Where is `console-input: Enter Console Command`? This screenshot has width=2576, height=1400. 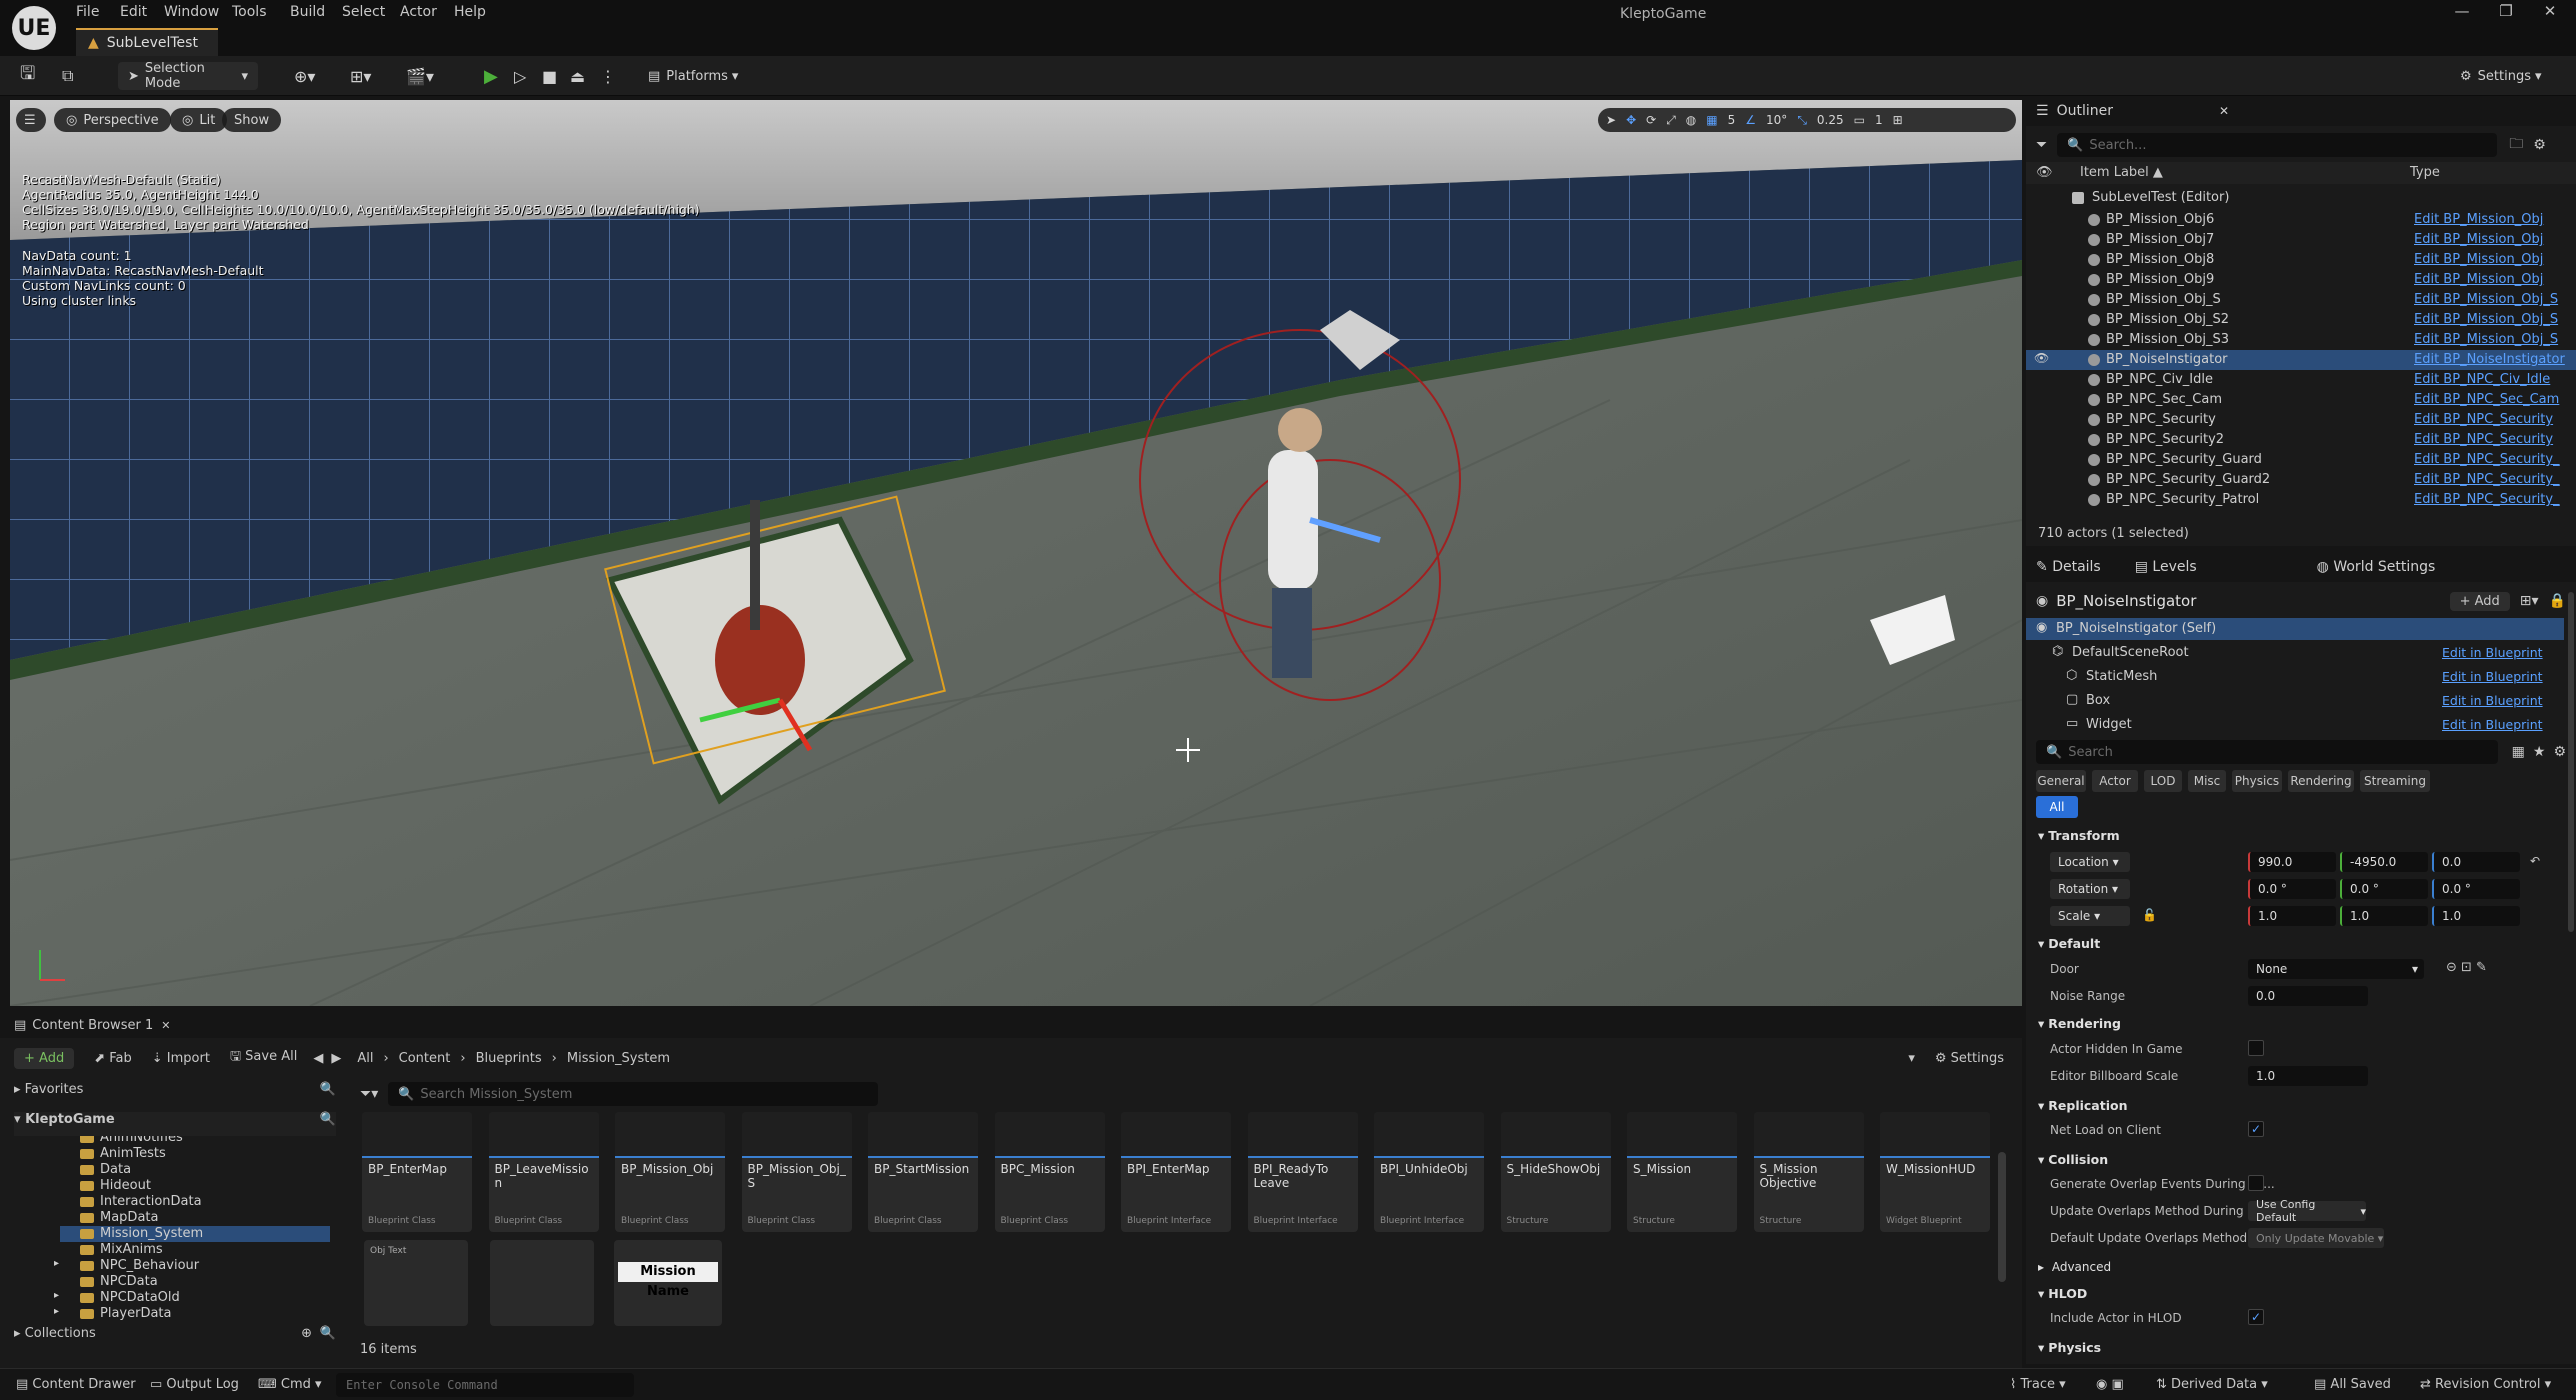 console-input: Enter Console Command is located at coordinates (485, 1385).